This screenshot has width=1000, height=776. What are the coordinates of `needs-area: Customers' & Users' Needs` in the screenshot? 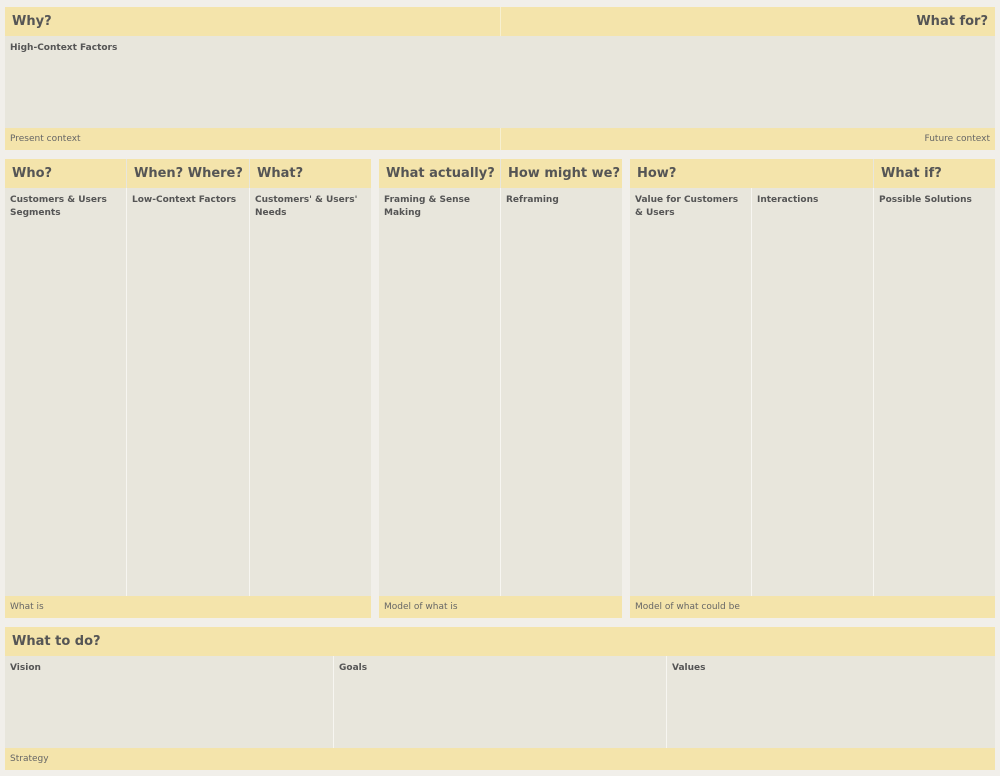 It's located at (310, 392).